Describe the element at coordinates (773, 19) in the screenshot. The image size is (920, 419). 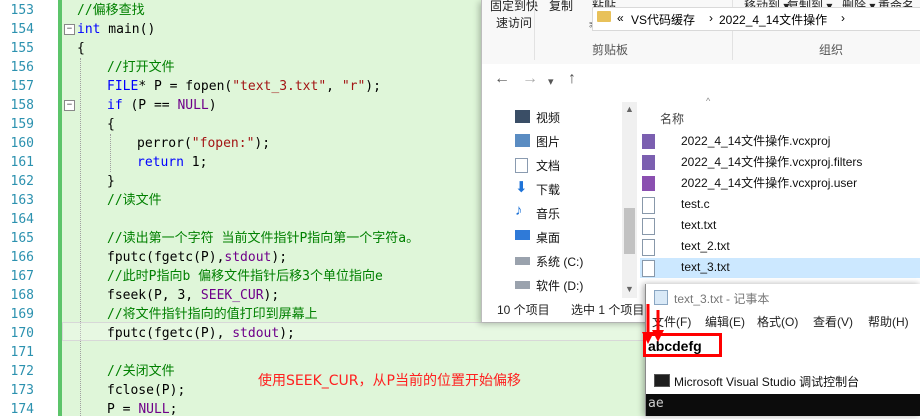
I see `breadcrumb-item: 2022_4_14文件操作` at that location.